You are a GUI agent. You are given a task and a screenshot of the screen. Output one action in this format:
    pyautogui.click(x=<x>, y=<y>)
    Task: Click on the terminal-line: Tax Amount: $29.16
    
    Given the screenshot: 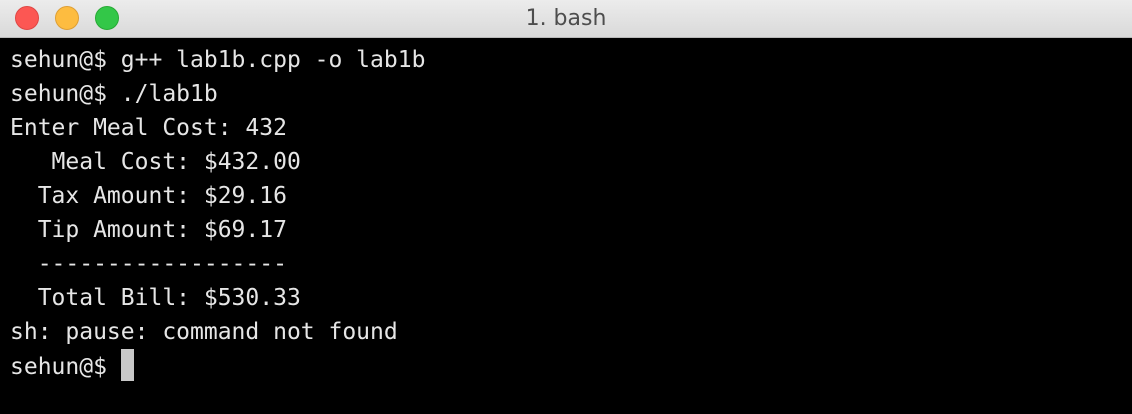 What is the action you would take?
    pyautogui.click(x=148, y=196)
    